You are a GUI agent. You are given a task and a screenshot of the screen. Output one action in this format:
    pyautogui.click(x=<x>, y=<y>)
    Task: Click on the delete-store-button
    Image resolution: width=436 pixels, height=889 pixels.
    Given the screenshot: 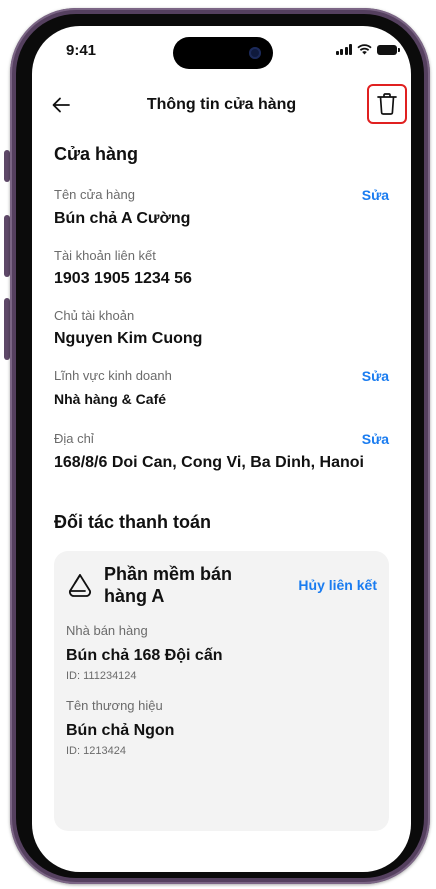 What is the action you would take?
    pyautogui.click(x=387, y=104)
    